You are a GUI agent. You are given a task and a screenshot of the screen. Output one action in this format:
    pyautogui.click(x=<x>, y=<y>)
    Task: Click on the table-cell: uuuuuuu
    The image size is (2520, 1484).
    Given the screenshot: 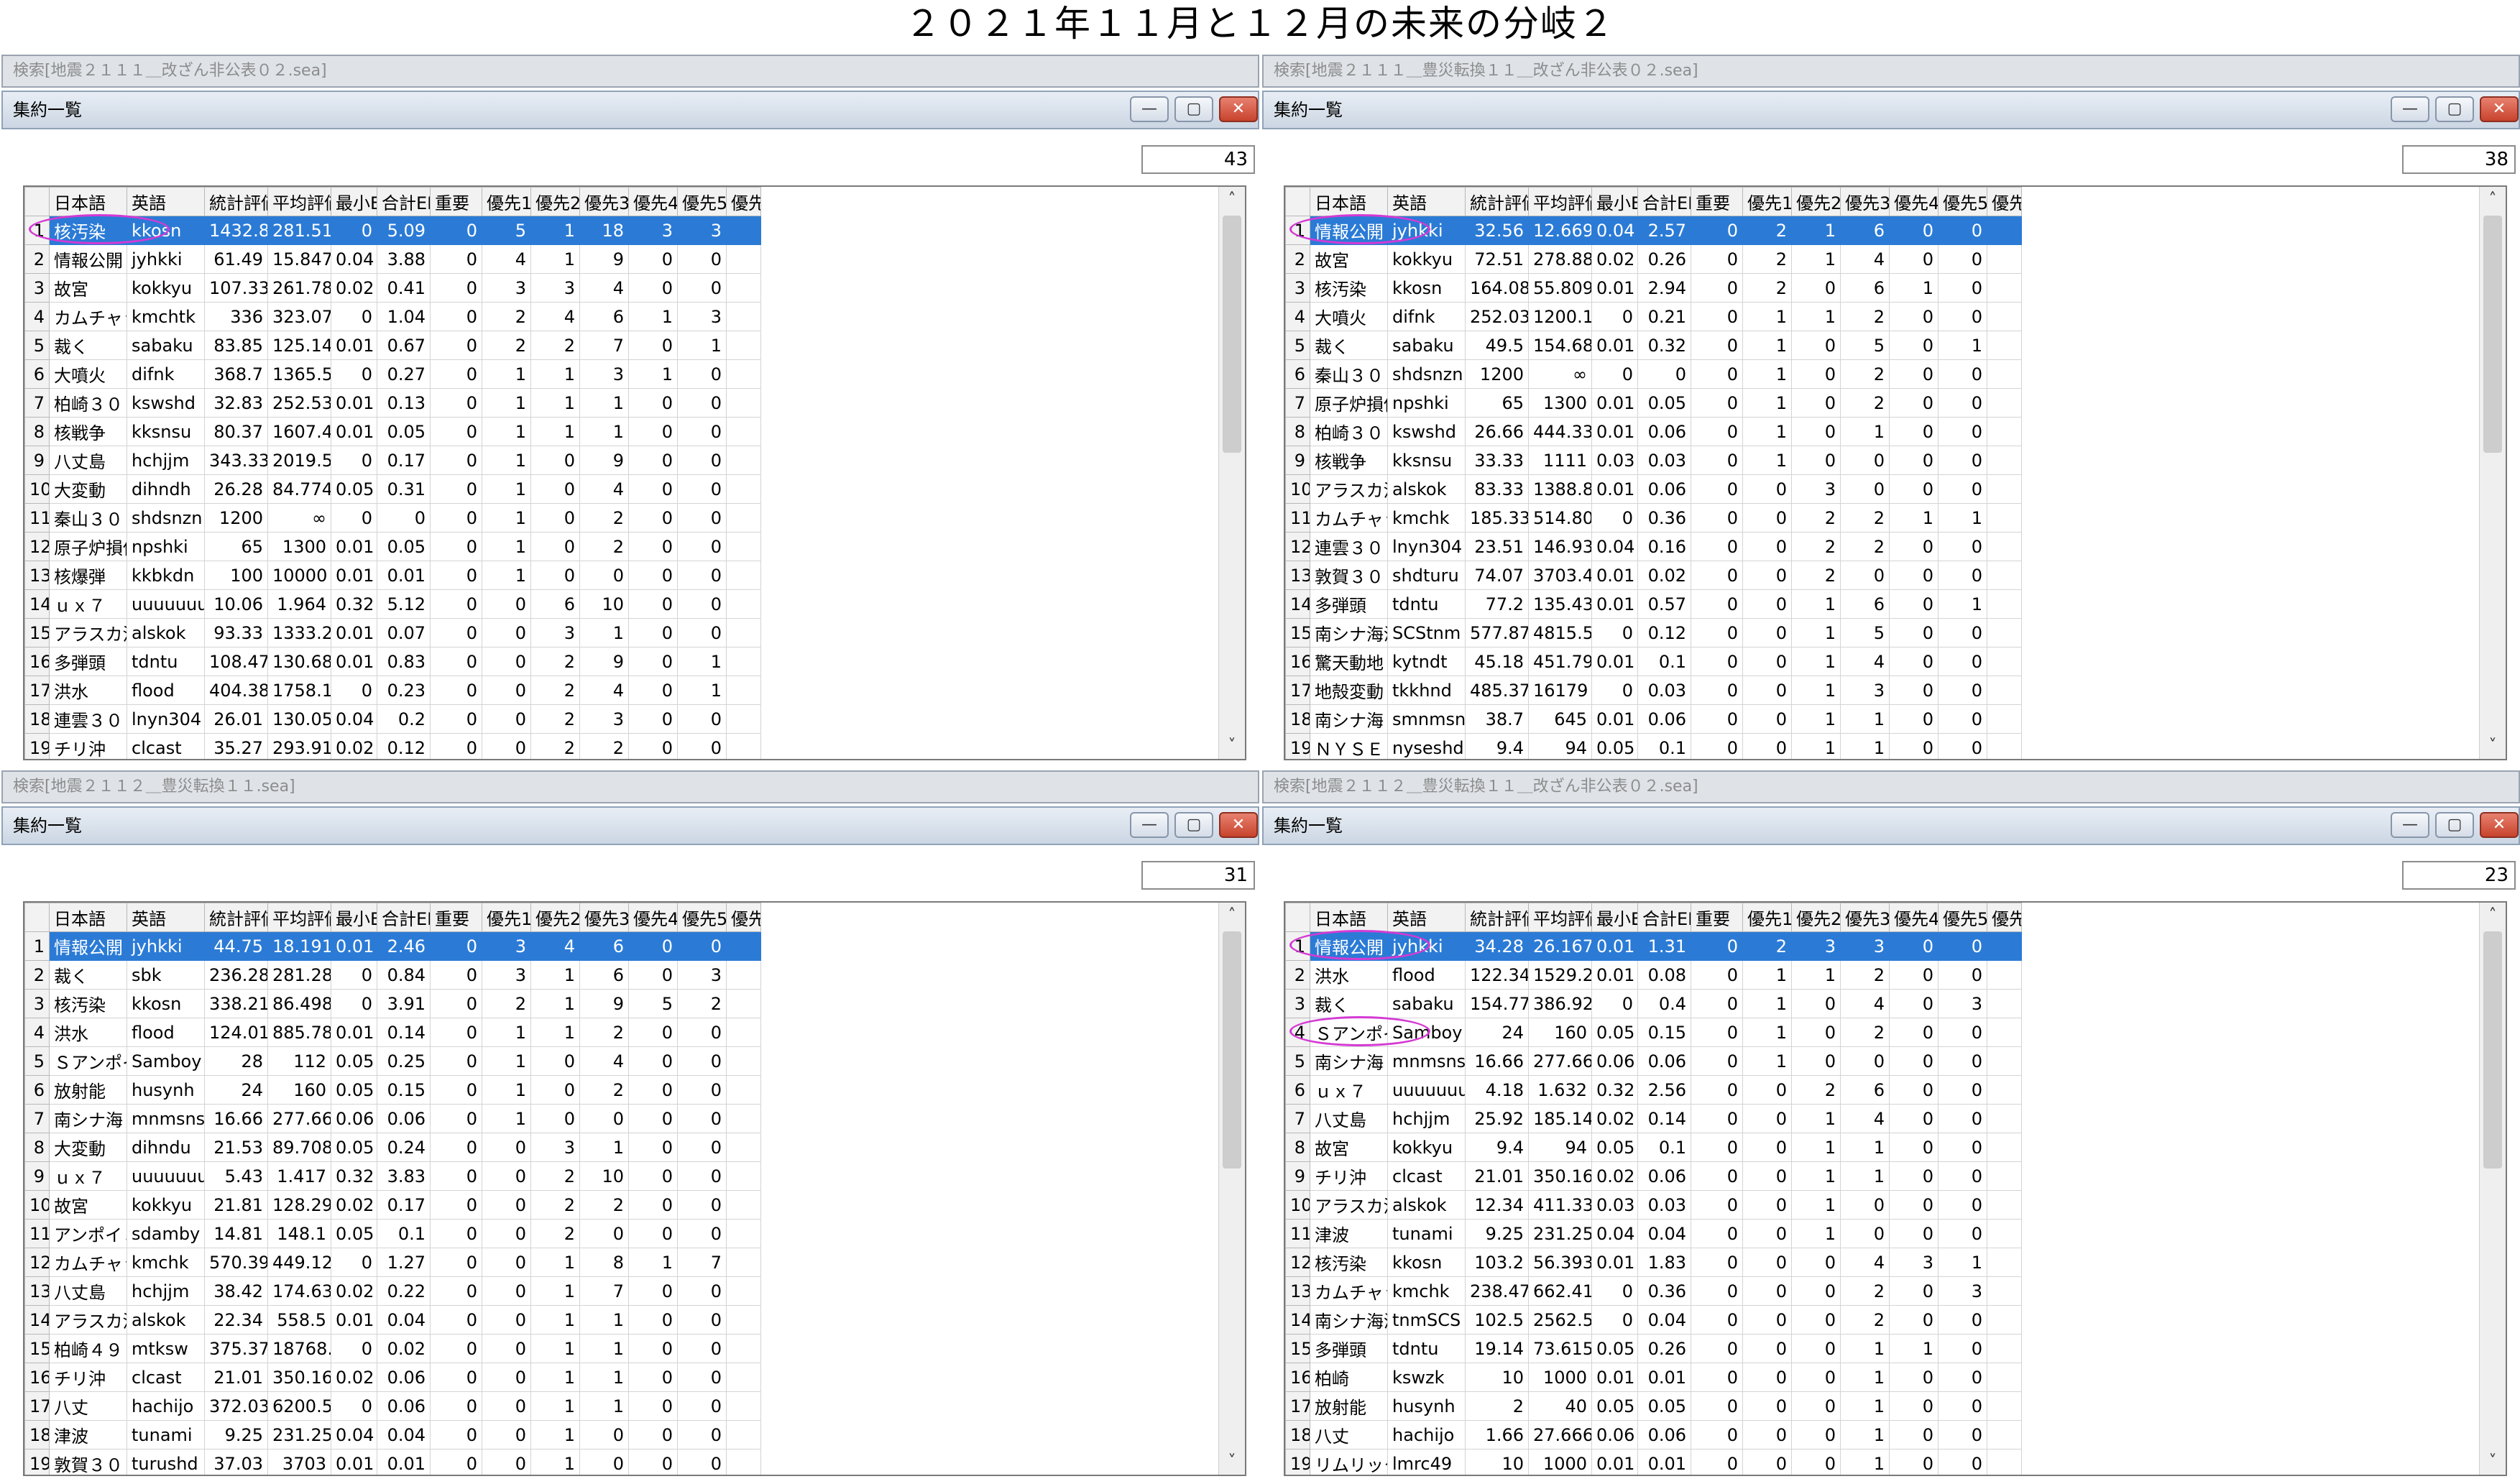 What is the action you would take?
    pyautogui.click(x=1426, y=1090)
    